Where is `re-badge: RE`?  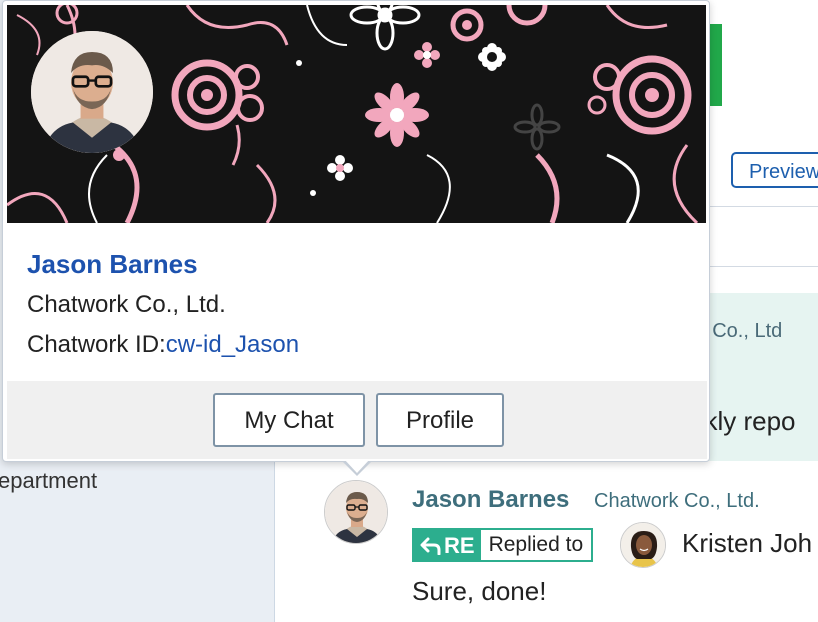 re-badge: RE is located at coordinates (447, 545).